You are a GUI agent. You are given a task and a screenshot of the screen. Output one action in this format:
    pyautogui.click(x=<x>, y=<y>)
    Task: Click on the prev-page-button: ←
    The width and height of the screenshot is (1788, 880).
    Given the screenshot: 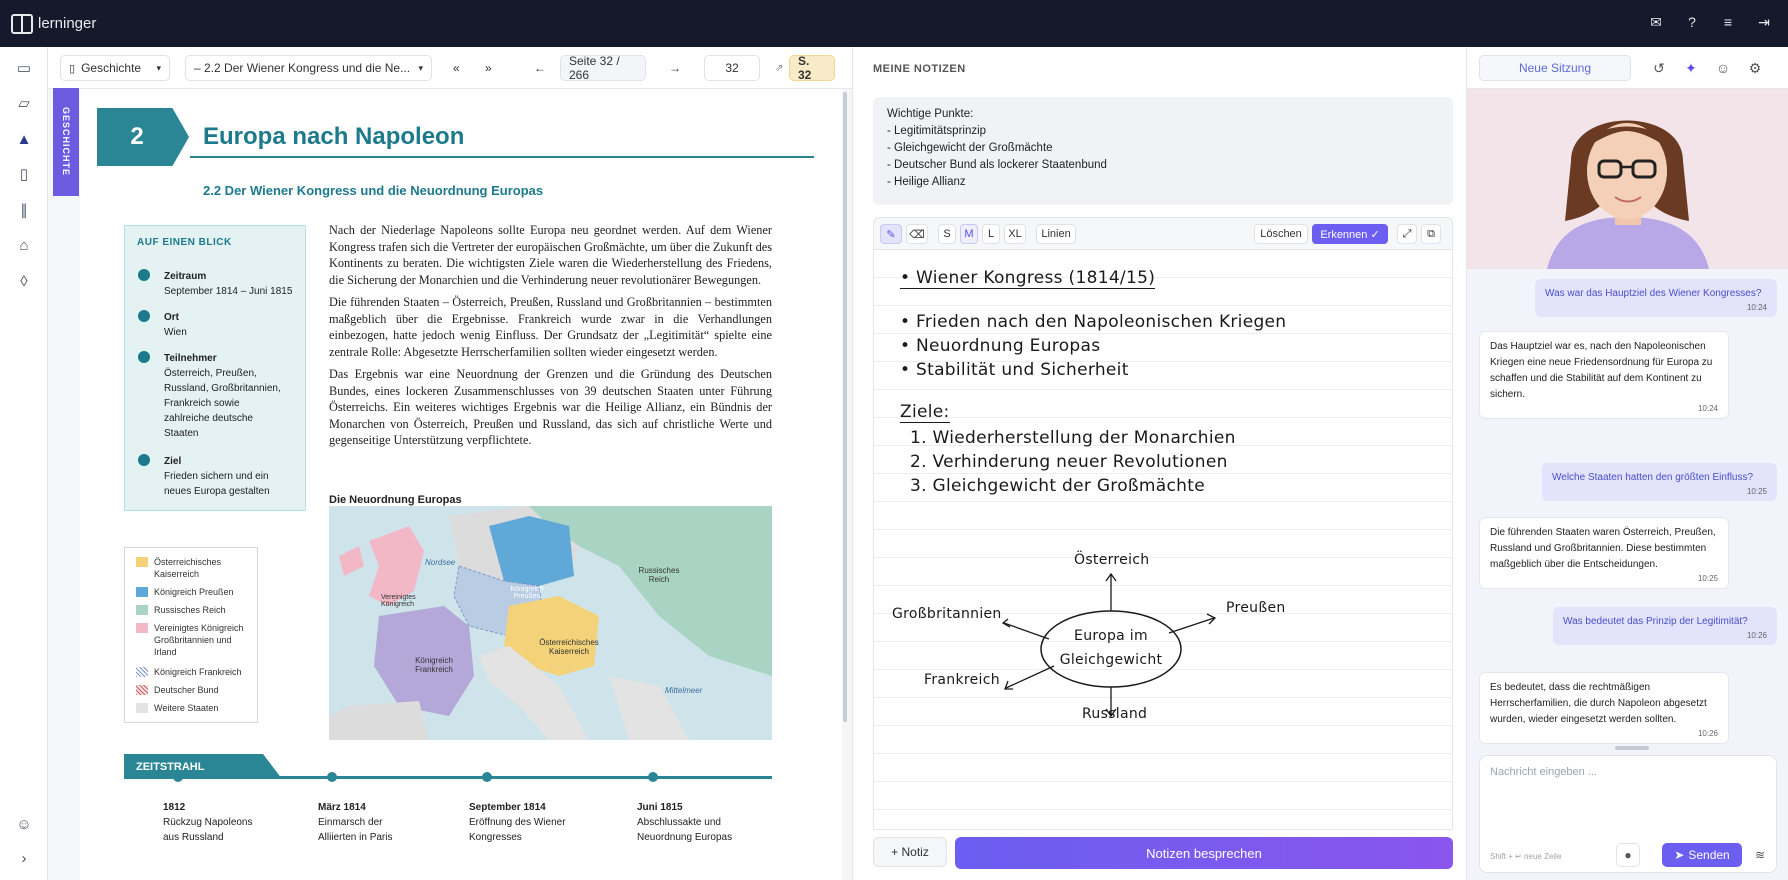 What is the action you would take?
    pyautogui.click(x=540, y=68)
    